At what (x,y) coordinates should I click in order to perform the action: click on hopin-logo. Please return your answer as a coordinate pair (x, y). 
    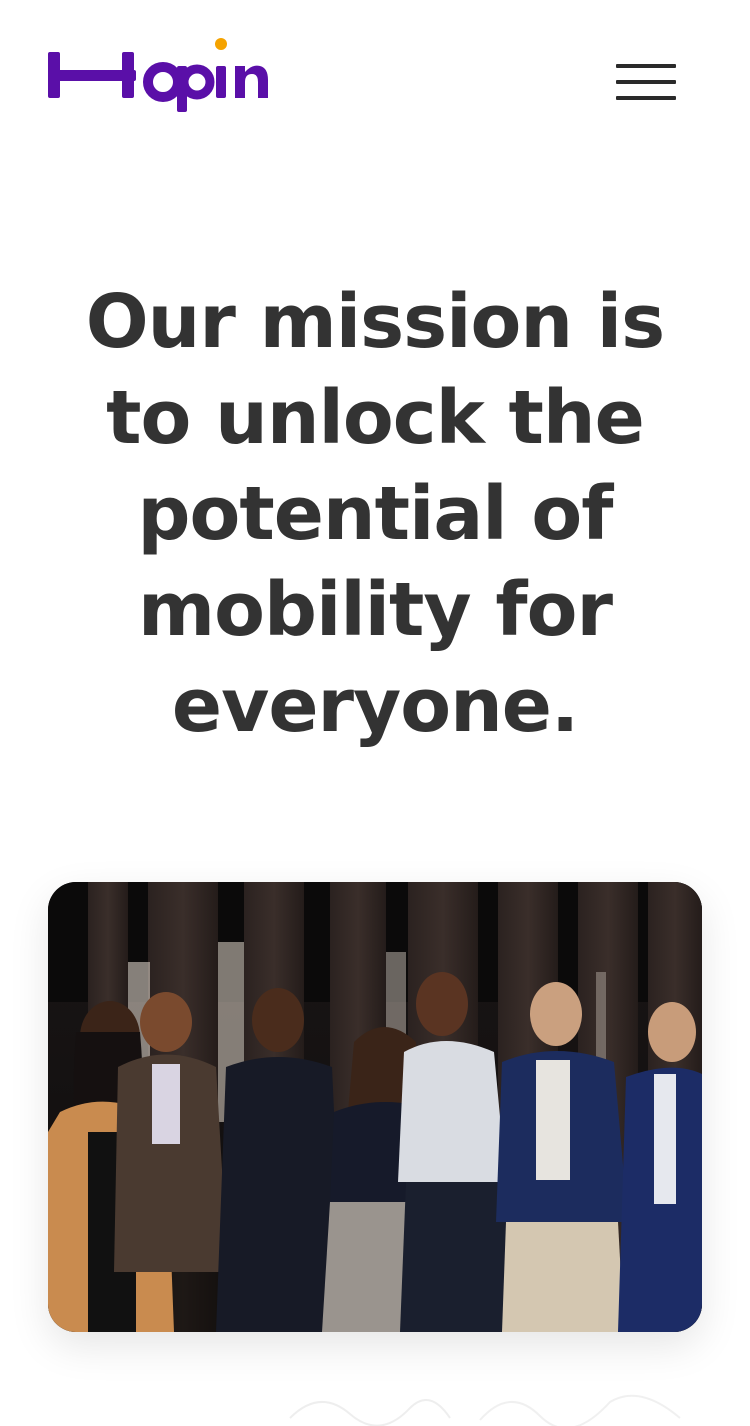
    Looking at the image, I should click on (159, 76).